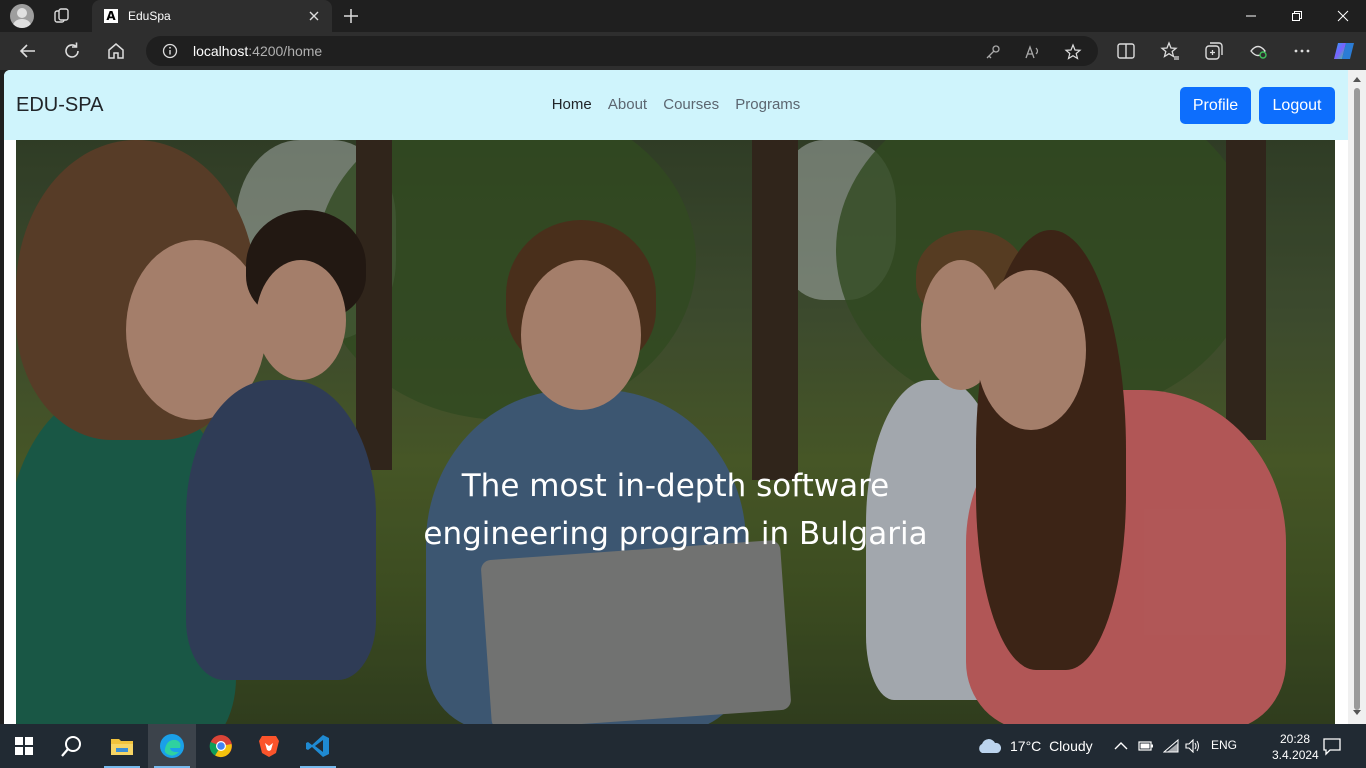  What do you see at coordinates (1026, 746) in the screenshot?
I see `weather-temp: 17°C` at bounding box center [1026, 746].